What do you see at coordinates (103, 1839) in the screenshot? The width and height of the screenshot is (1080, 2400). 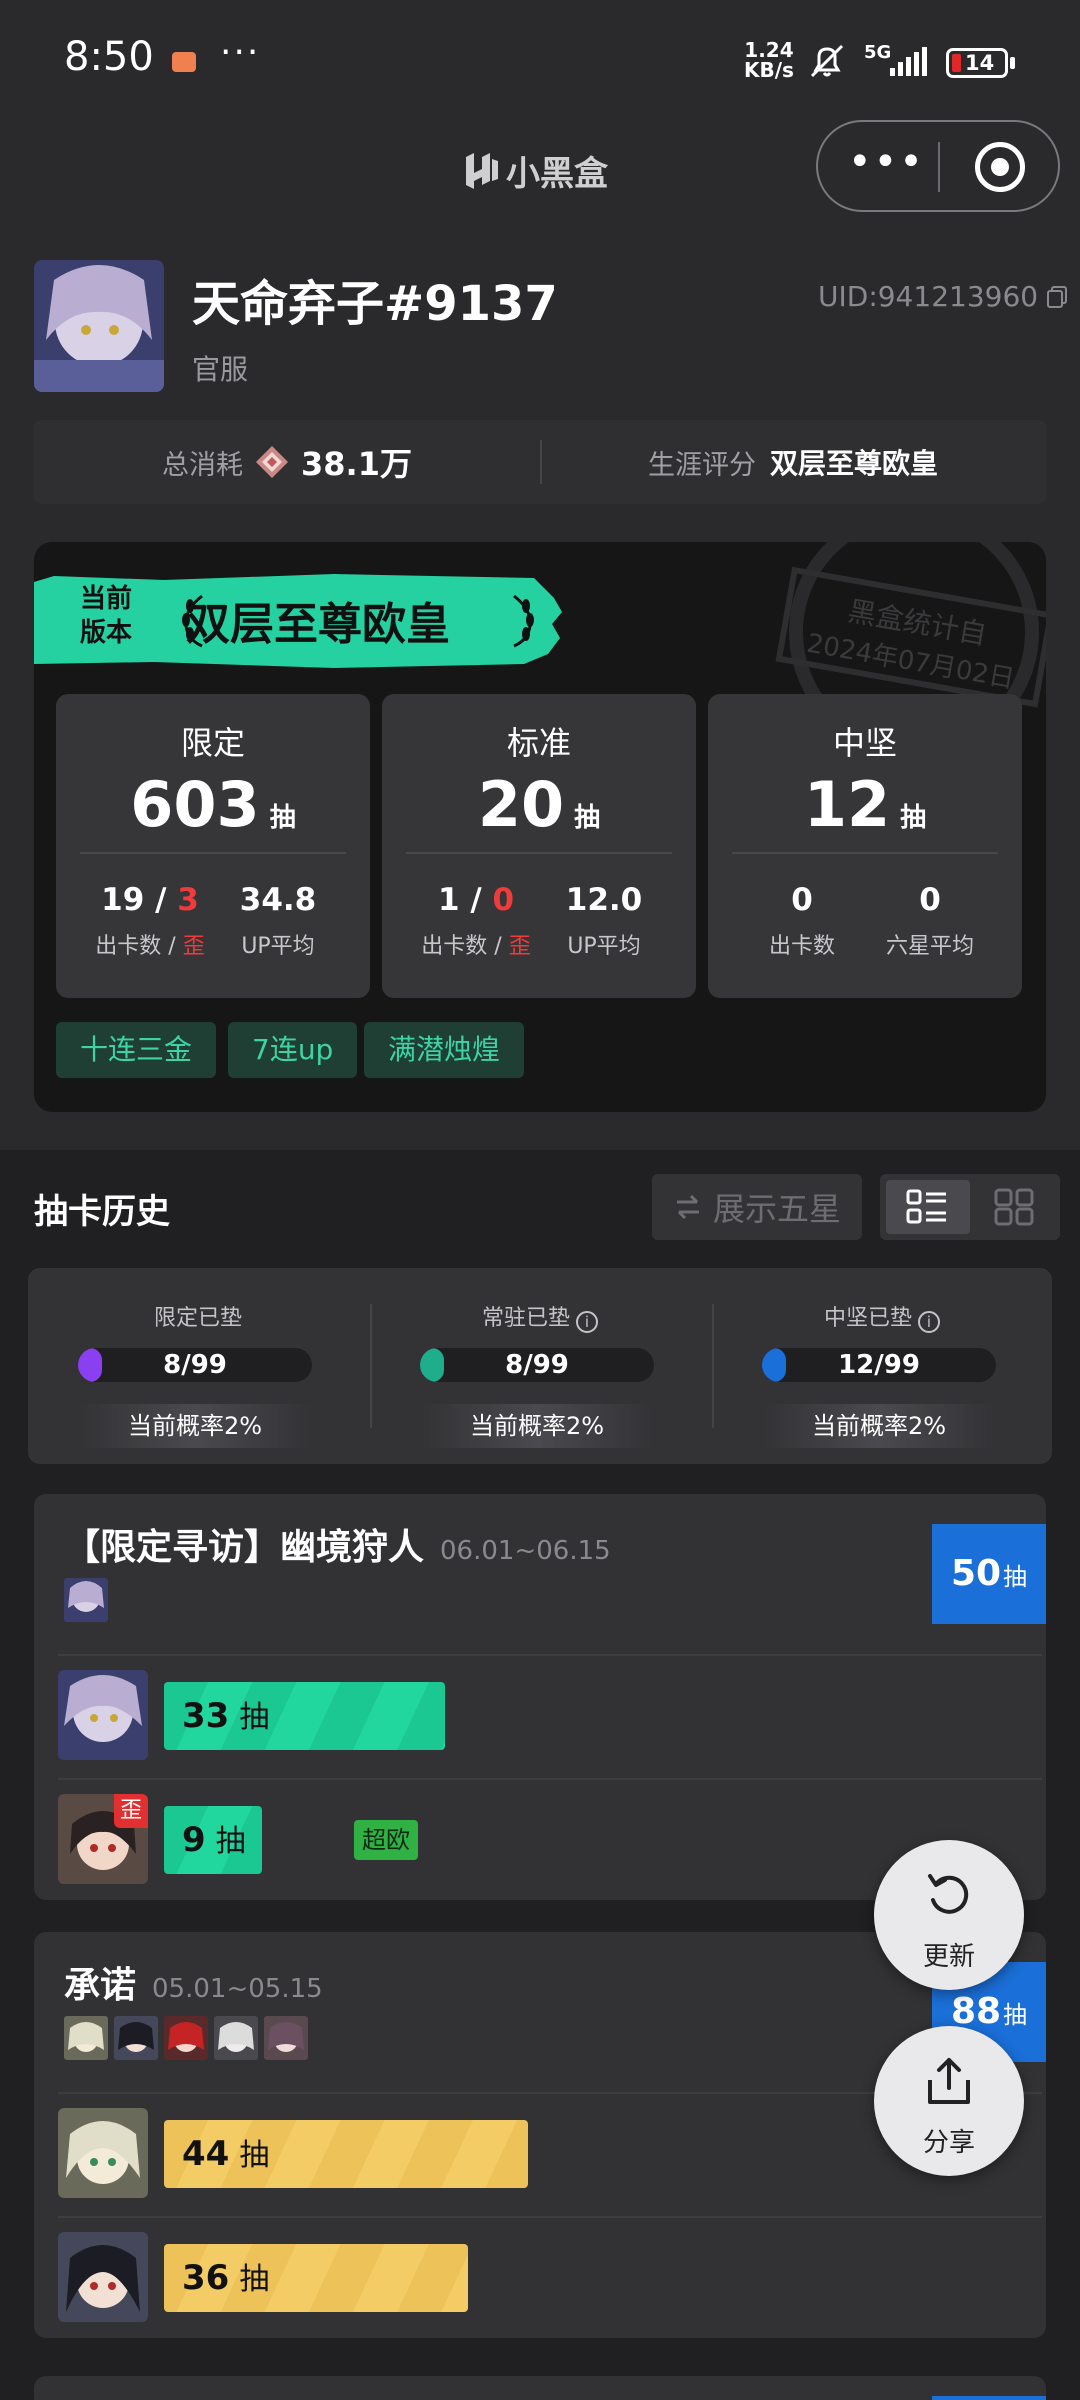 I see `pull-operator-avatar: 歪` at bounding box center [103, 1839].